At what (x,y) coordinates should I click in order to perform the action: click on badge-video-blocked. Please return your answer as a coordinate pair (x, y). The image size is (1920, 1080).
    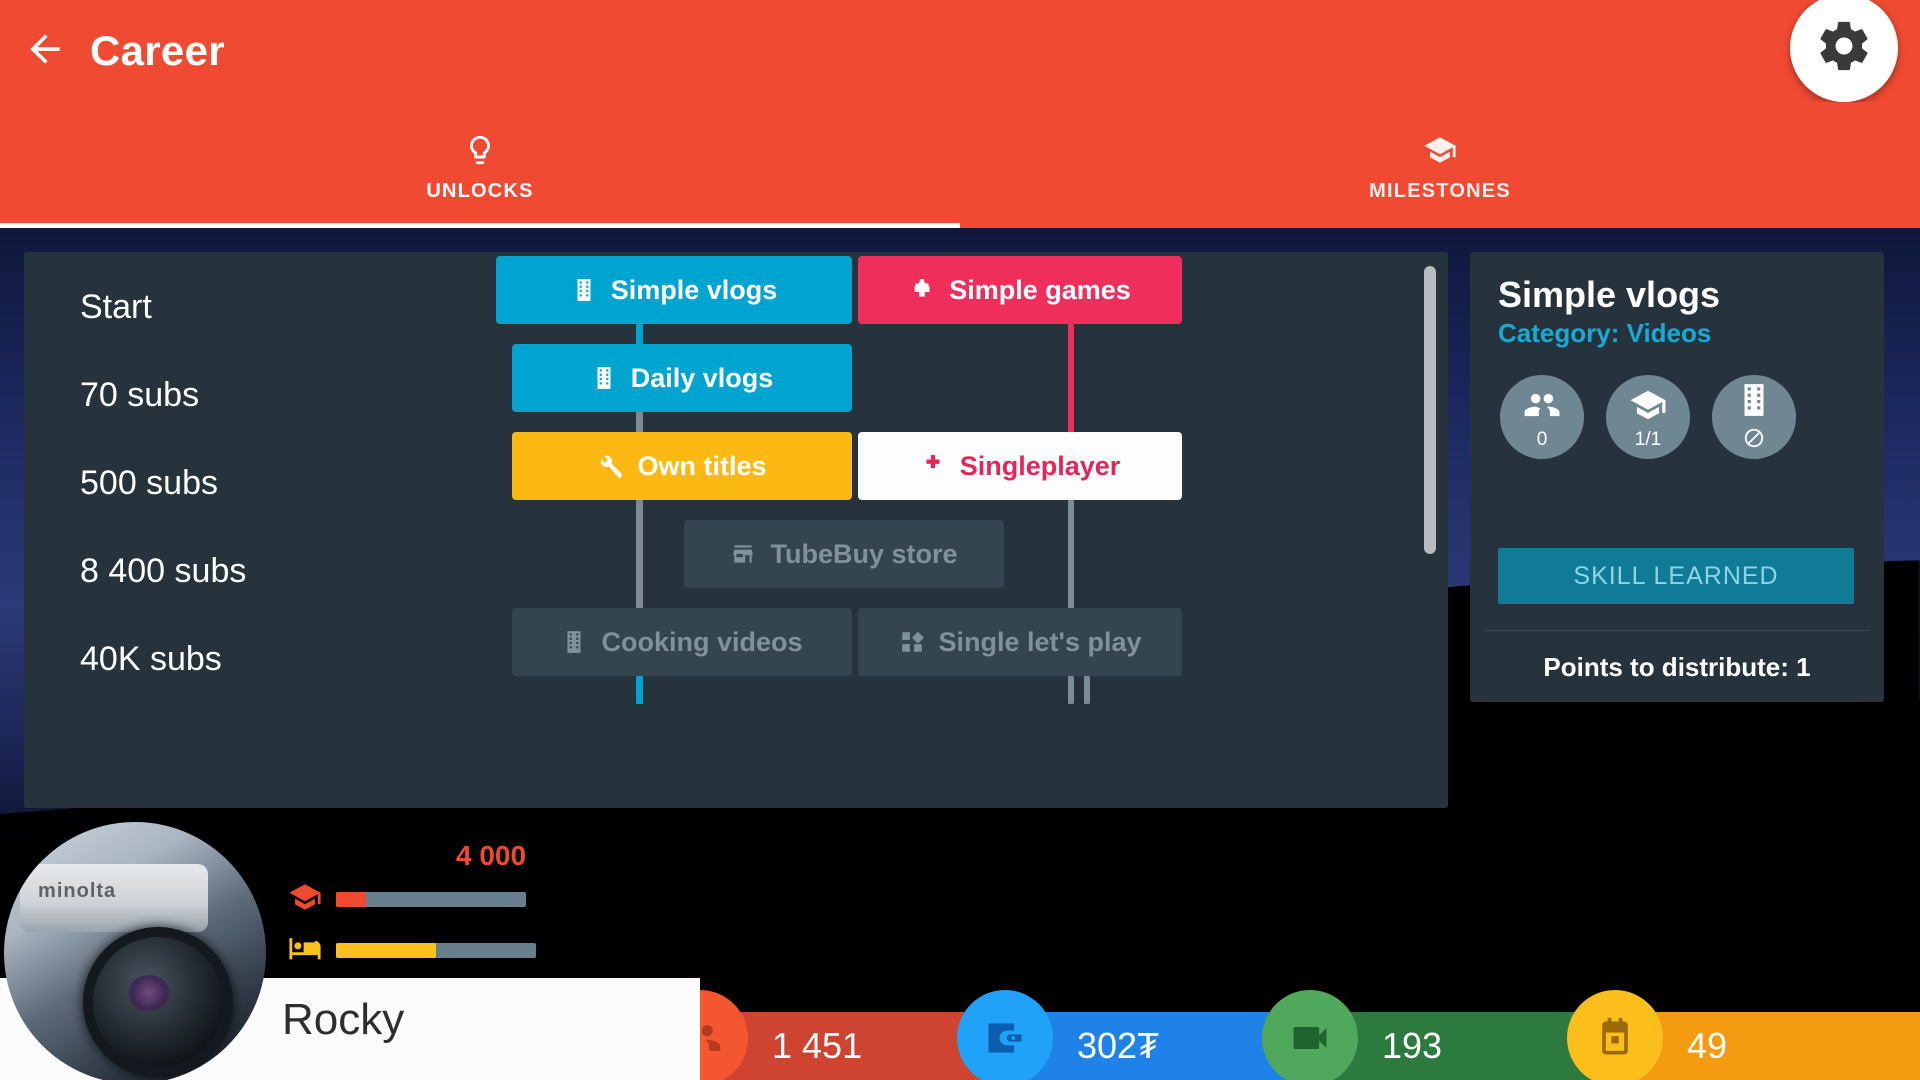
    Looking at the image, I should click on (1754, 417).